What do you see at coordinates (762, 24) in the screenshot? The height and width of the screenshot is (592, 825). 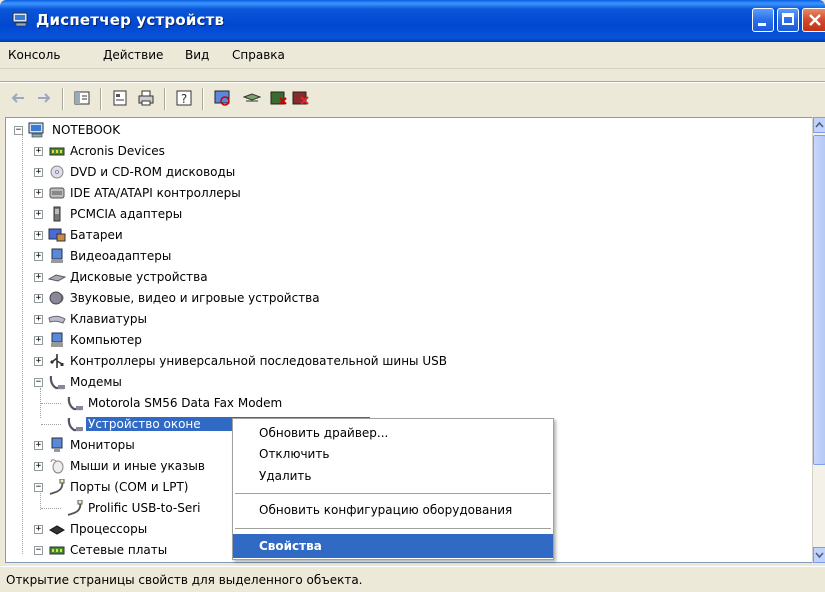 I see `minimize-icon` at bounding box center [762, 24].